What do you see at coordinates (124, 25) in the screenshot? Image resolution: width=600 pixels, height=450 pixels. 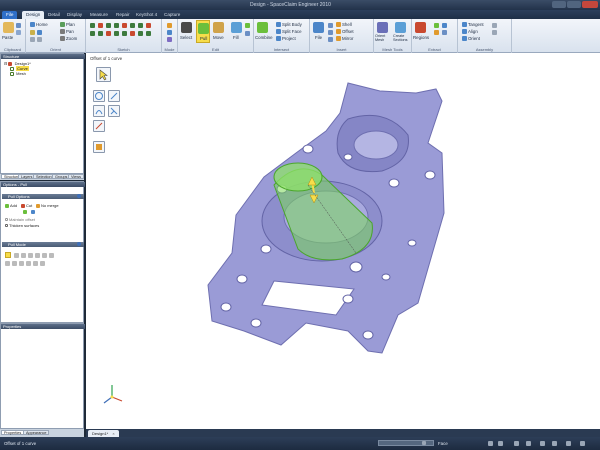 I see `arc-tool-icon` at bounding box center [124, 25].